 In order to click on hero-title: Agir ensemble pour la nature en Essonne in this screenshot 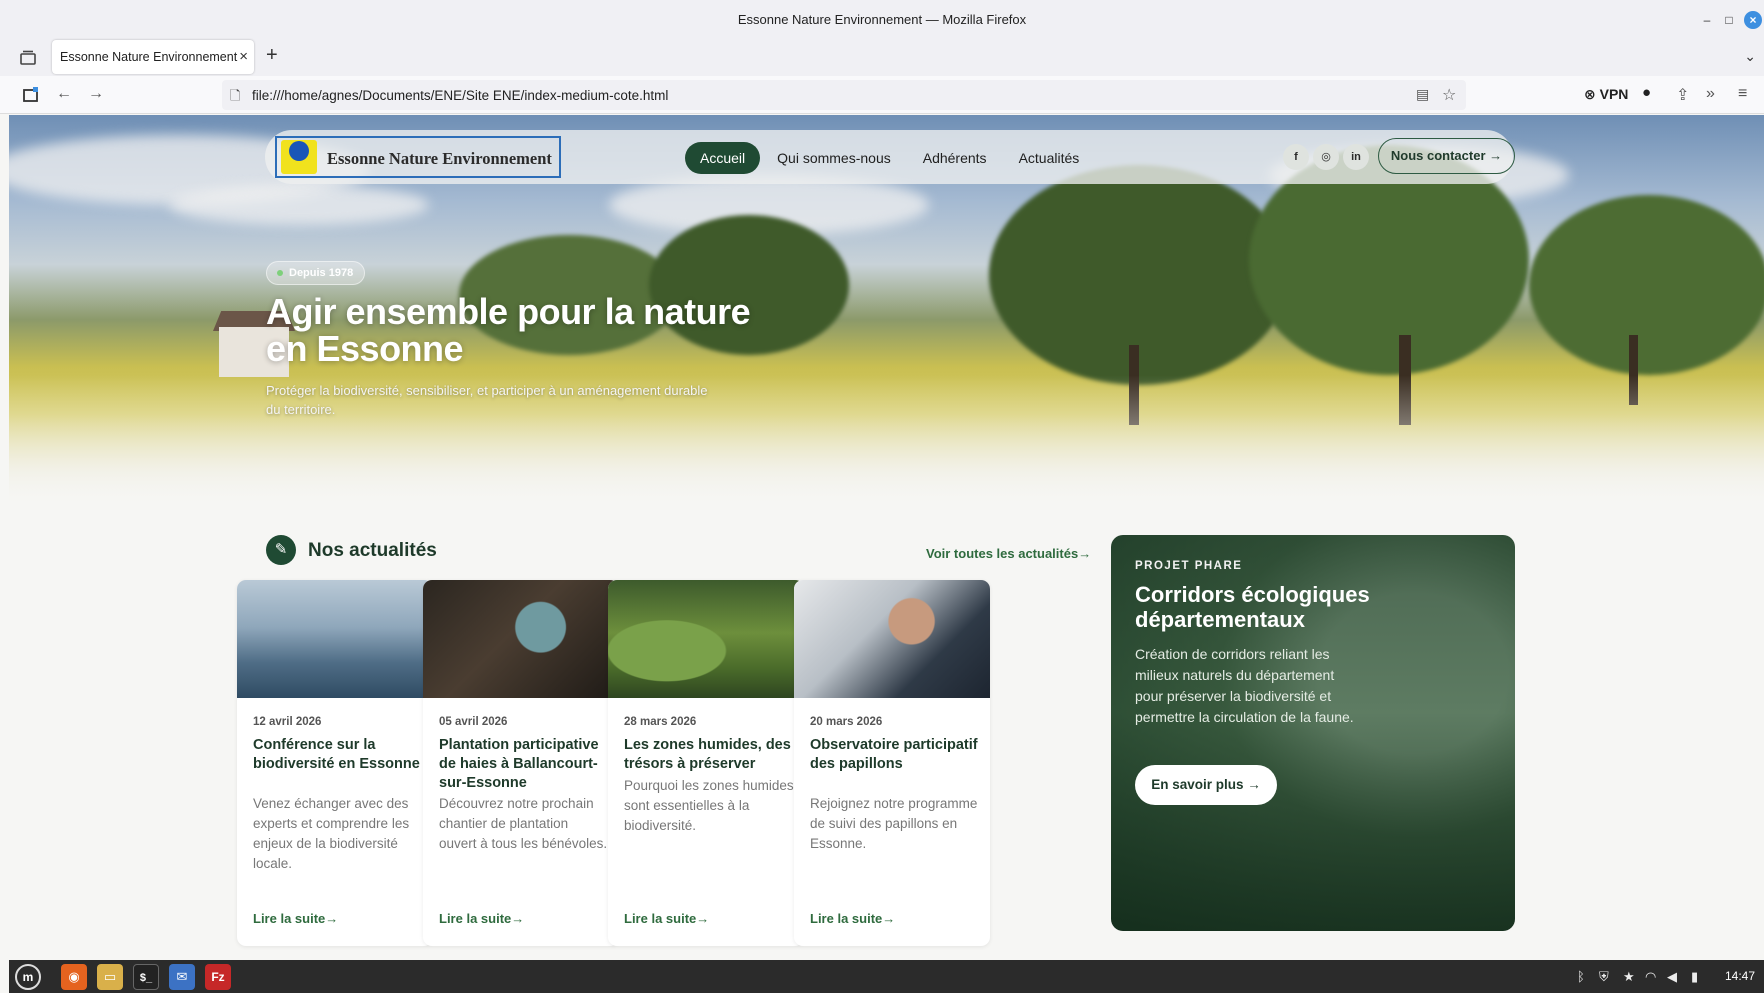, I will do `click(508, 330)`.